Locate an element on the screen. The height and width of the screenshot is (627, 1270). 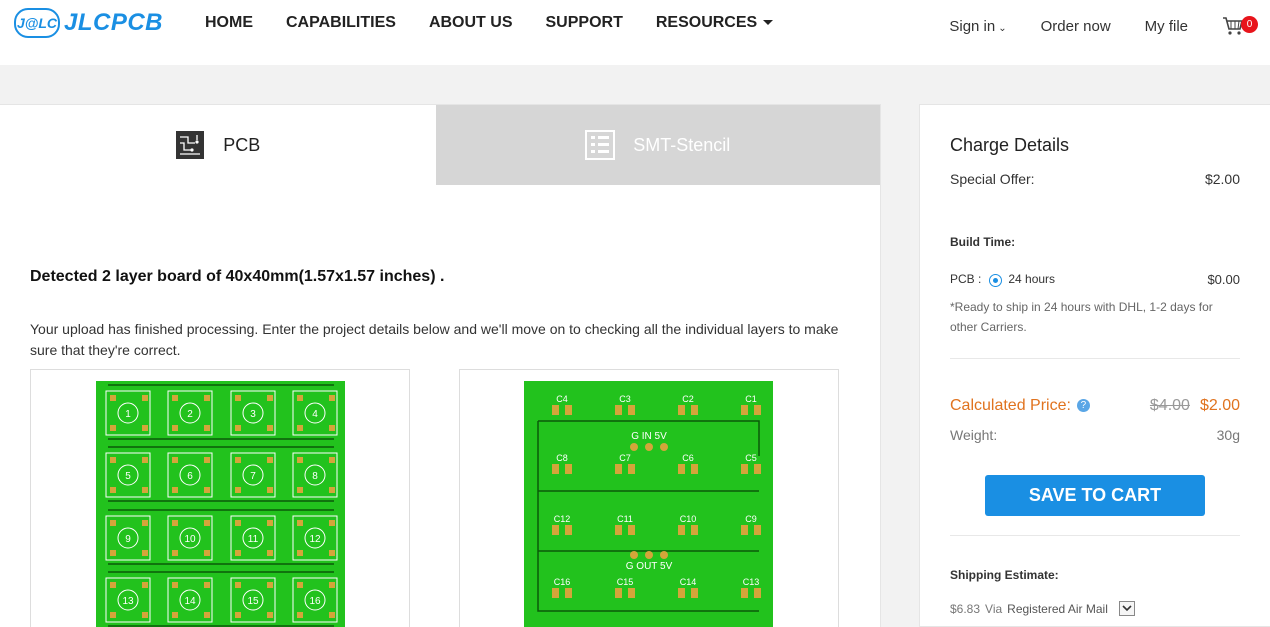
caret-down-icon is located at coordinates (768, 23).